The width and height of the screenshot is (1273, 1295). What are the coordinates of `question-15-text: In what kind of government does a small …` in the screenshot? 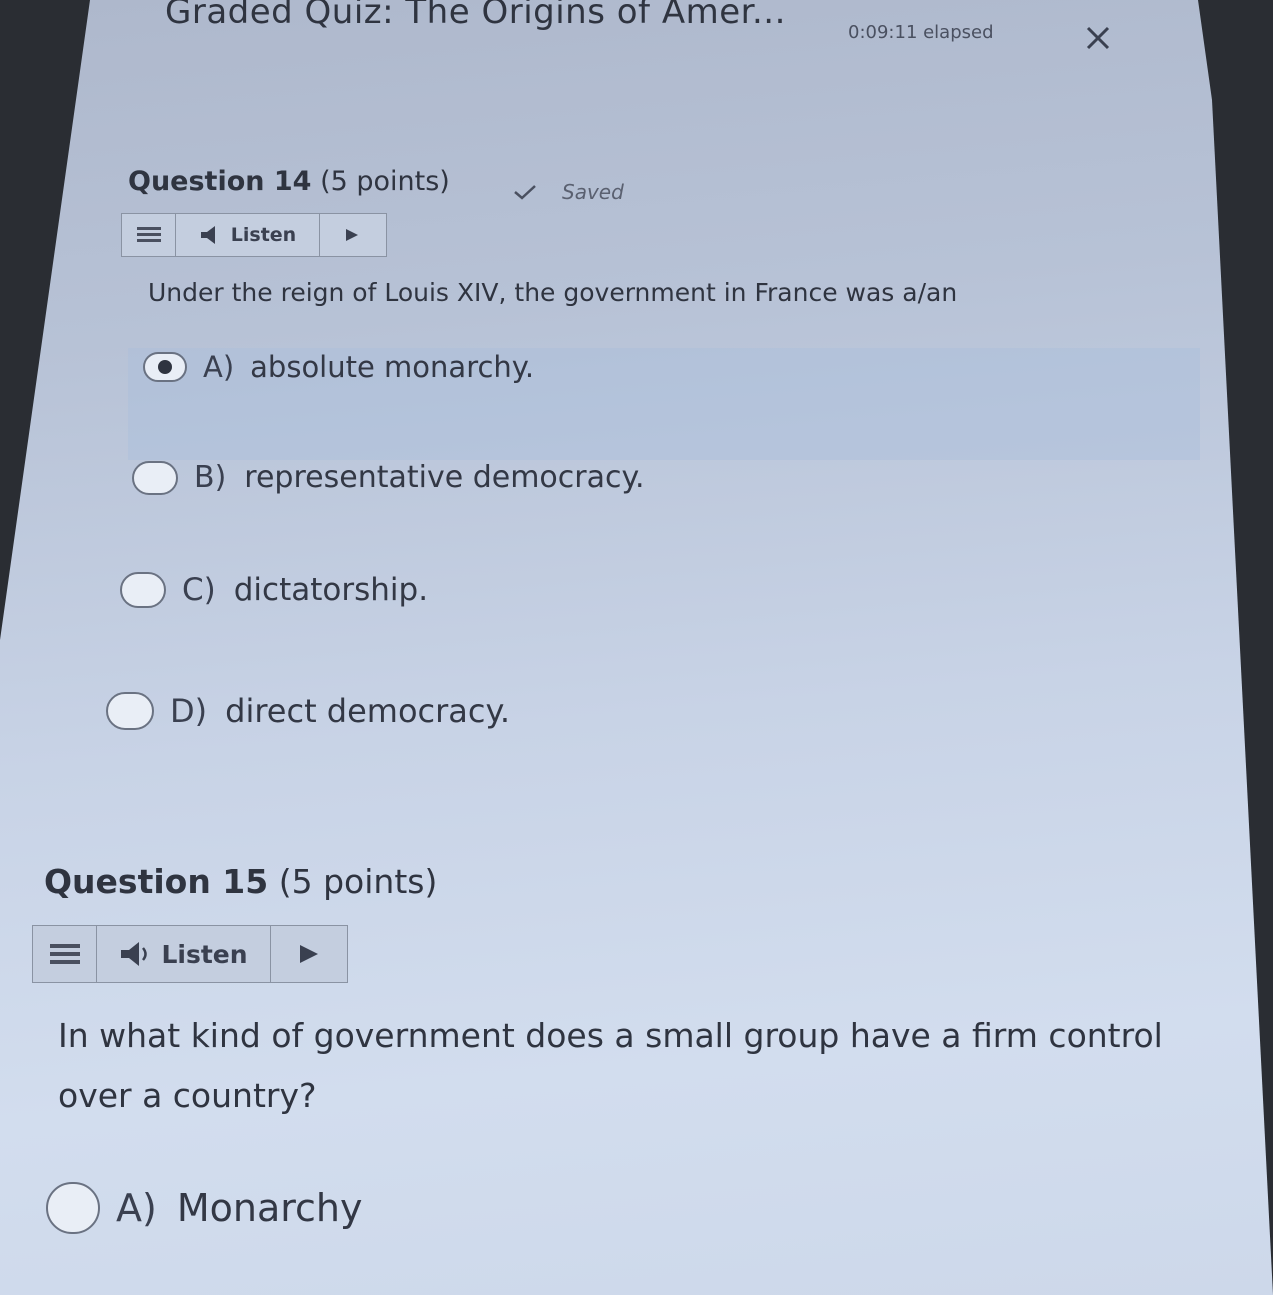 It's located at (610, 1065).